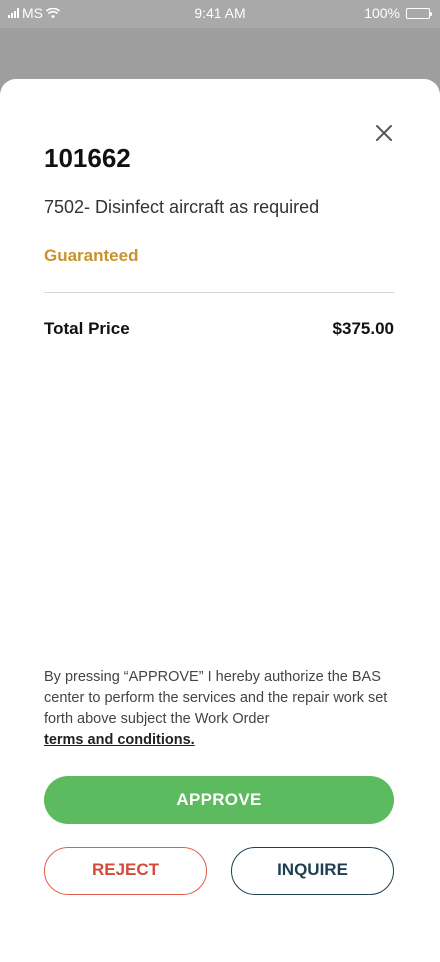 The width and height of the screenshot is (440, 962). I want to click on total-price-row: Total Price $375.00, so click(219, 329).